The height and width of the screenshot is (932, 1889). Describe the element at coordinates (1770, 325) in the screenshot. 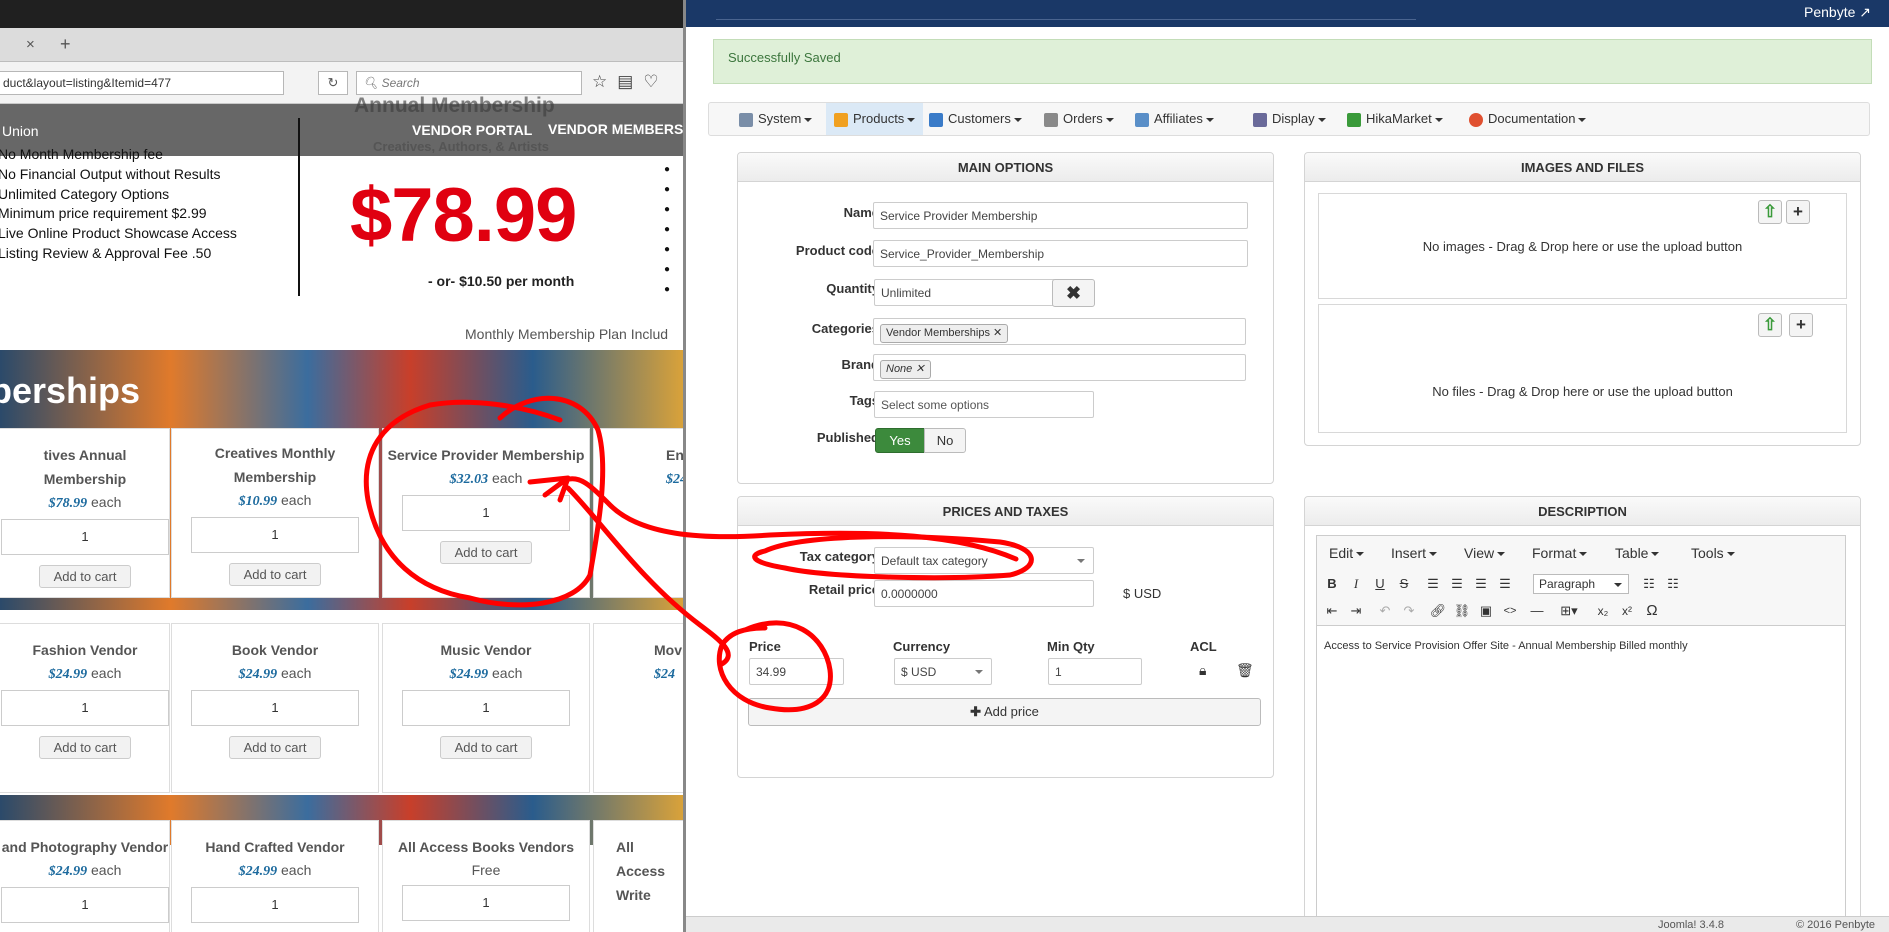

I see `upload-file-icon: ⇧` at that location.